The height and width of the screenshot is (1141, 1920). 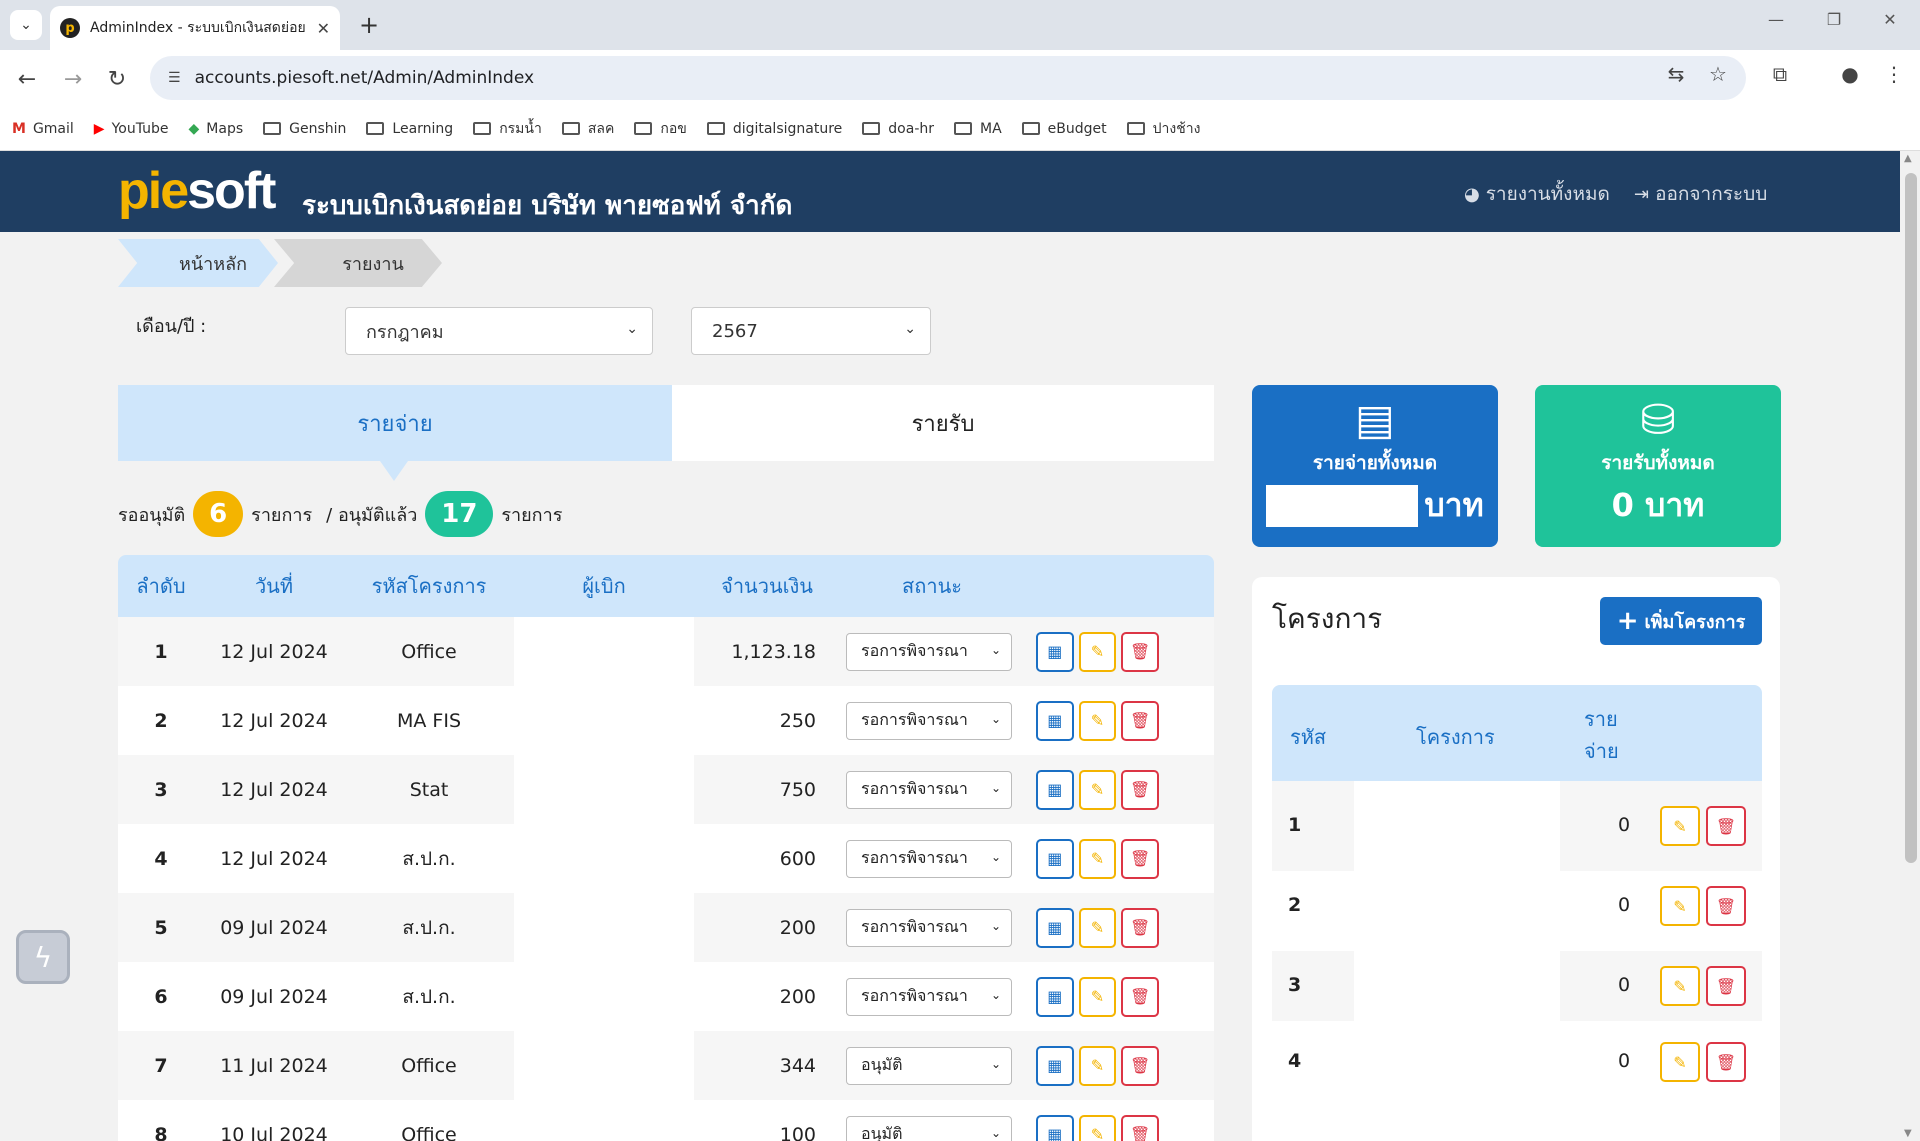 What do you see at coordinates (1718, 74) in the screenshot?
I see `bookmark-star-icon: ☆` at bounding box center [1718, 74].